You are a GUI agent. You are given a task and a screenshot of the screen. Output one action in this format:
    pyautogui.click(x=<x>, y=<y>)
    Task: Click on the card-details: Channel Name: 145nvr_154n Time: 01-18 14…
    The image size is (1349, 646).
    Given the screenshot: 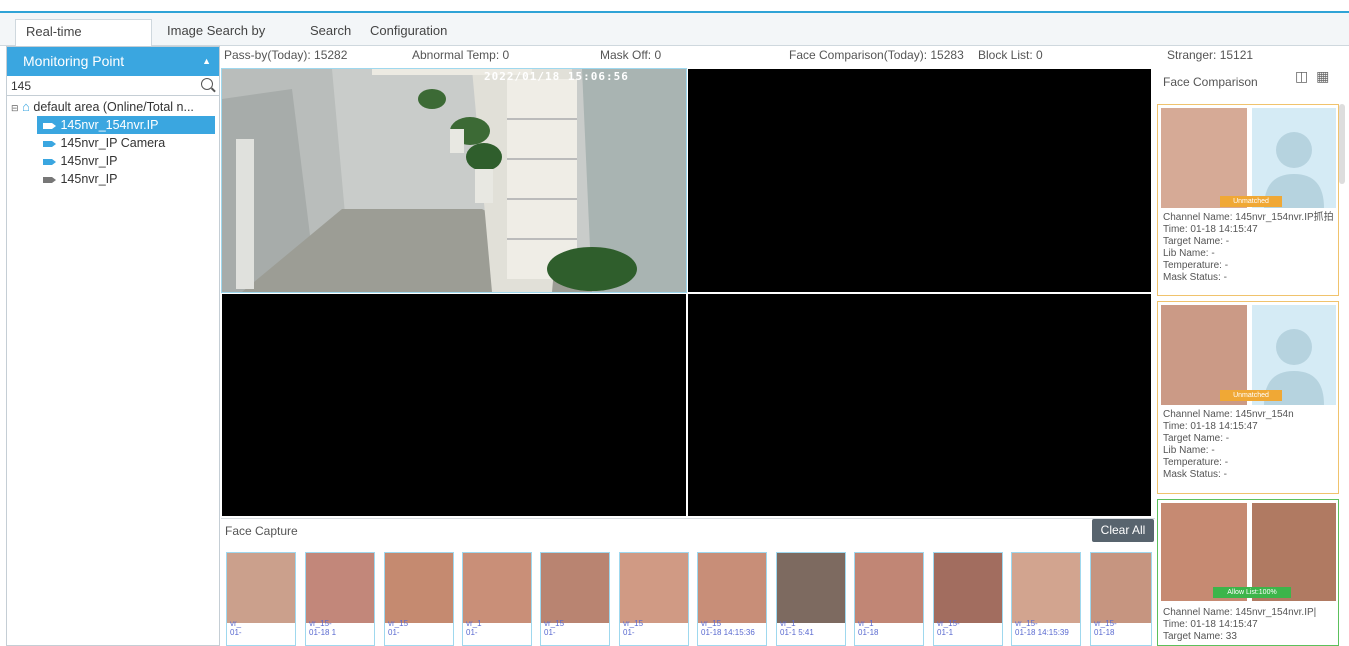 What is the action you would take?
    pyautogui.click(x=1228, y=445)
    